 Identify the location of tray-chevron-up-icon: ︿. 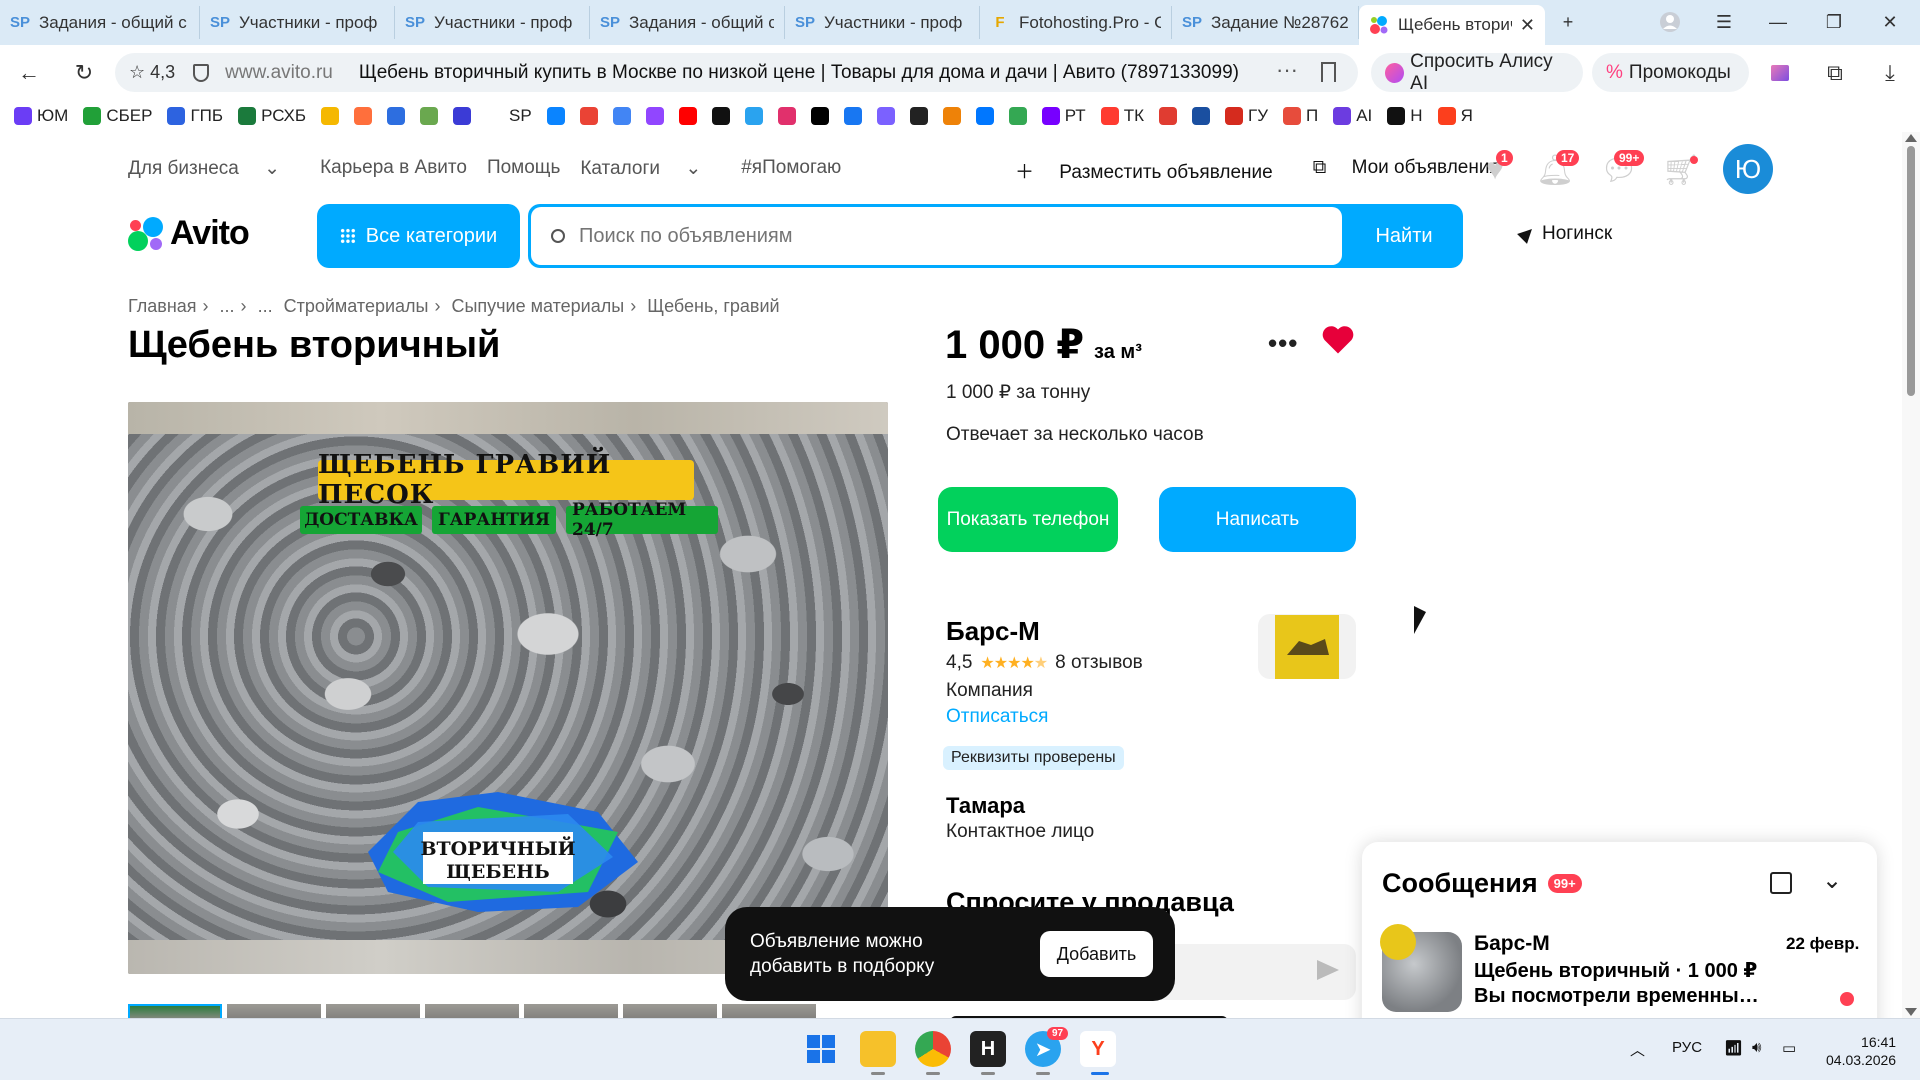
(1637, 1049).